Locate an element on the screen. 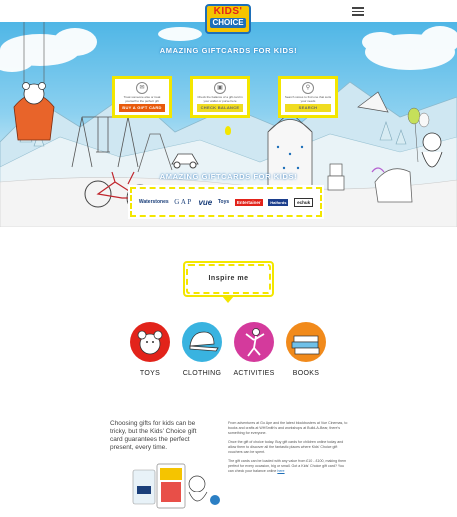 Image resolution: width=457 pixels, height=517 pixels. search-icon: ⚲ is located at coordinates (308, 88).